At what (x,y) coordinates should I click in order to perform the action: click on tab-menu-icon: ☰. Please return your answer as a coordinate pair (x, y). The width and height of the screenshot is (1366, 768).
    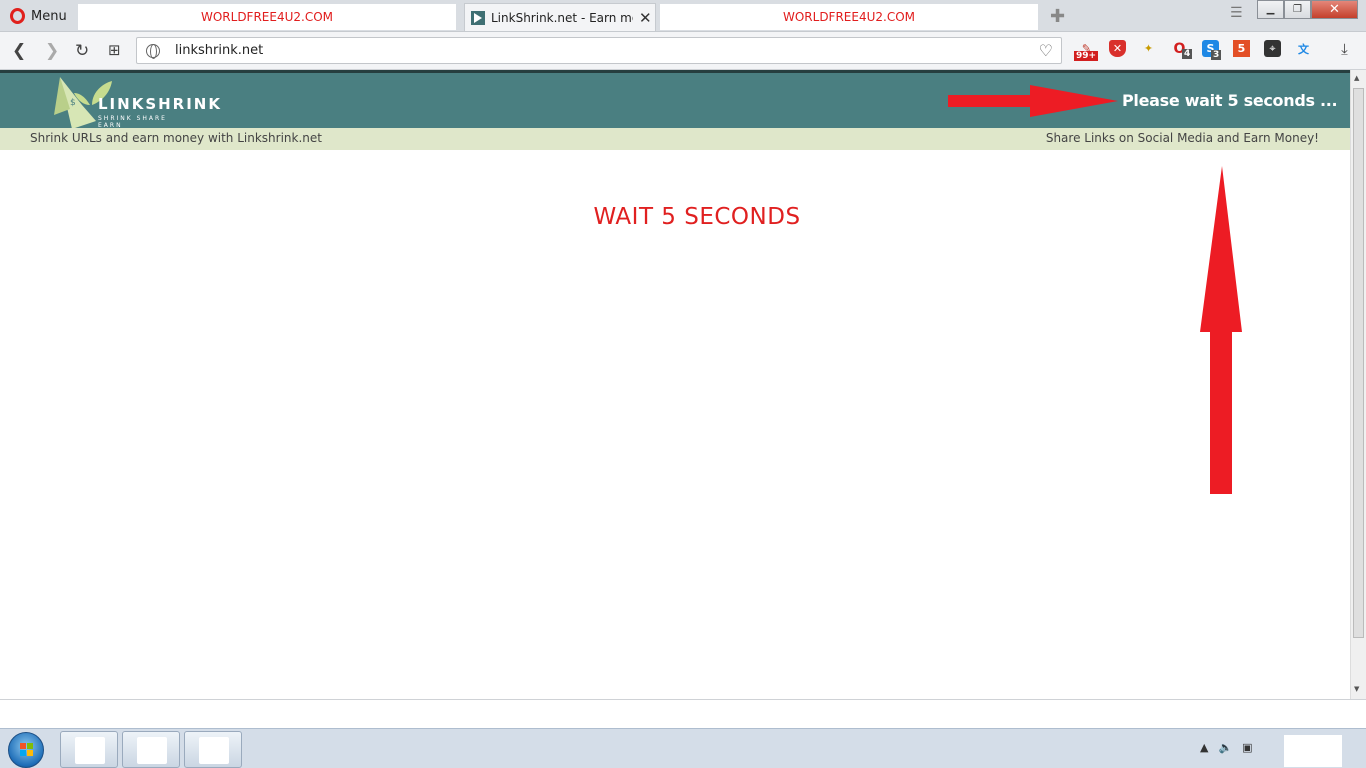
    Looking at the image, I should click on (1236, 13).